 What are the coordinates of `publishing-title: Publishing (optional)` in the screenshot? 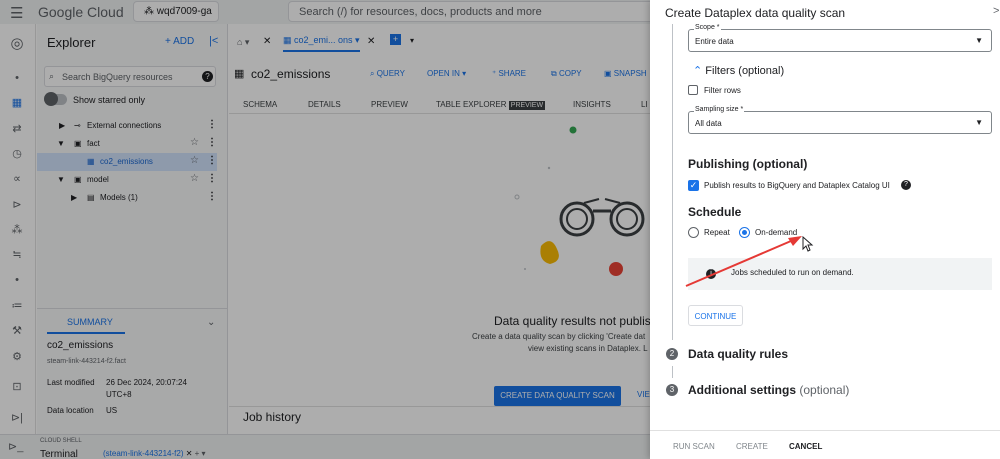 It's located at (748, 164).